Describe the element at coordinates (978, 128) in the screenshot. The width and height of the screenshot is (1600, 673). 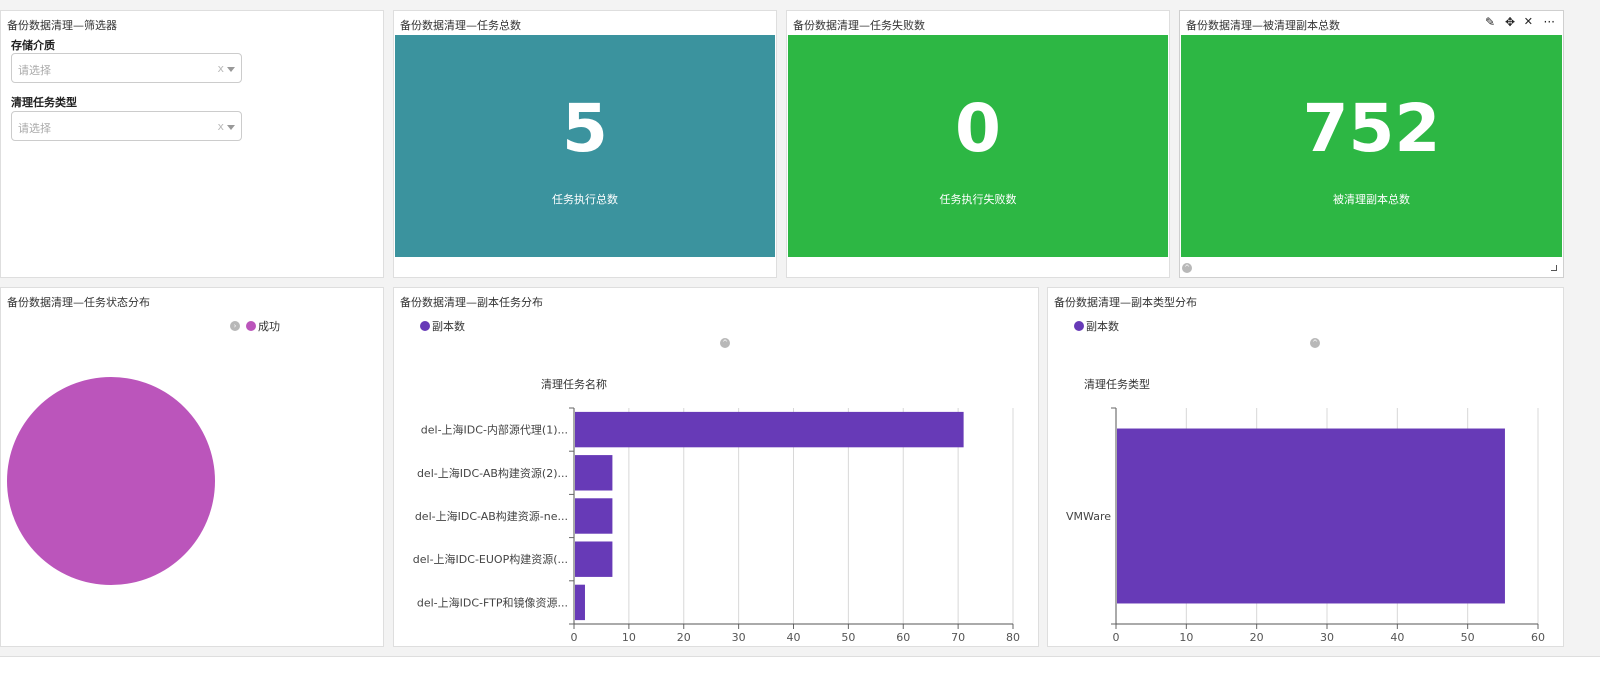
I see `kpi-value: 0` at that location.